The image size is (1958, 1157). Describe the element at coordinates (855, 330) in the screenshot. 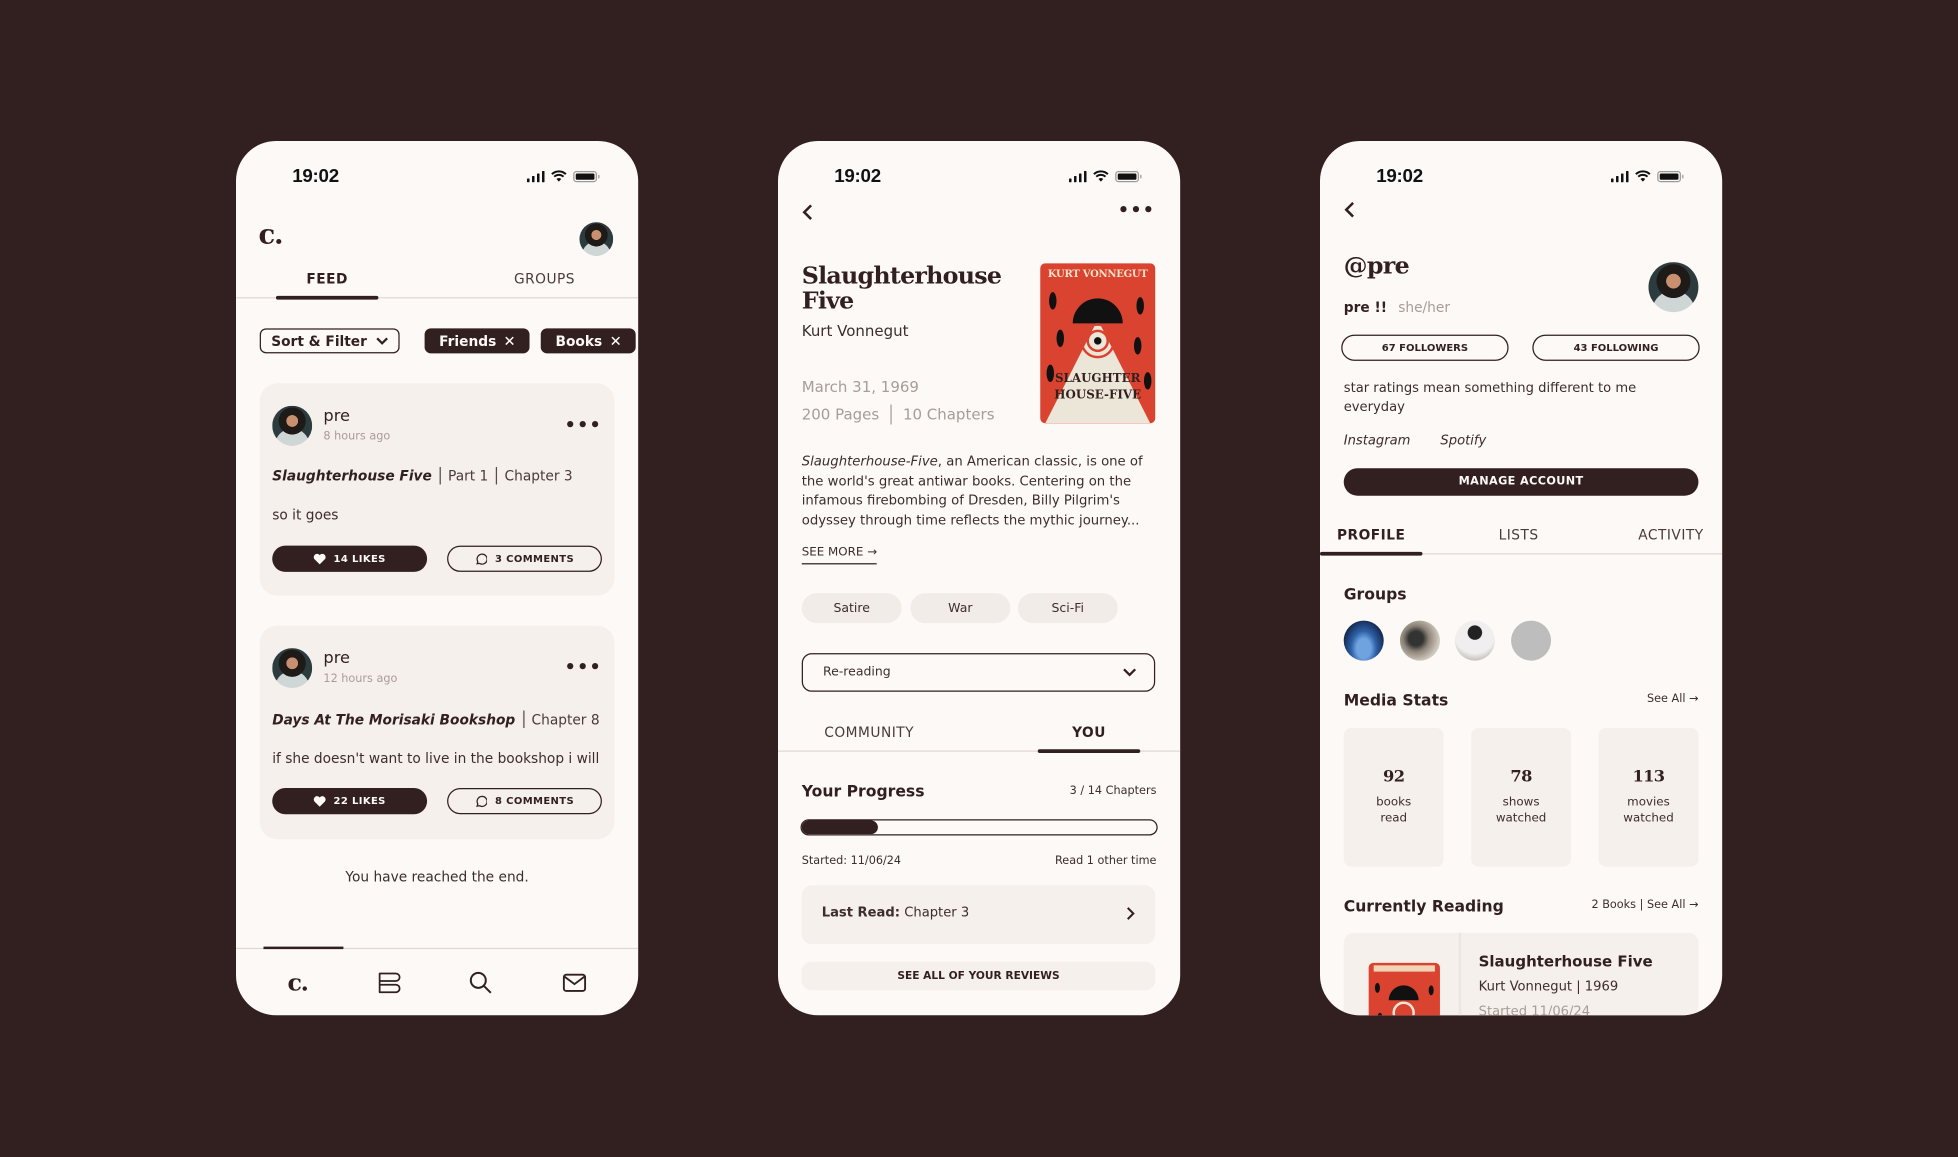

I see `book-author: Kurt Vonnegut` at that location.